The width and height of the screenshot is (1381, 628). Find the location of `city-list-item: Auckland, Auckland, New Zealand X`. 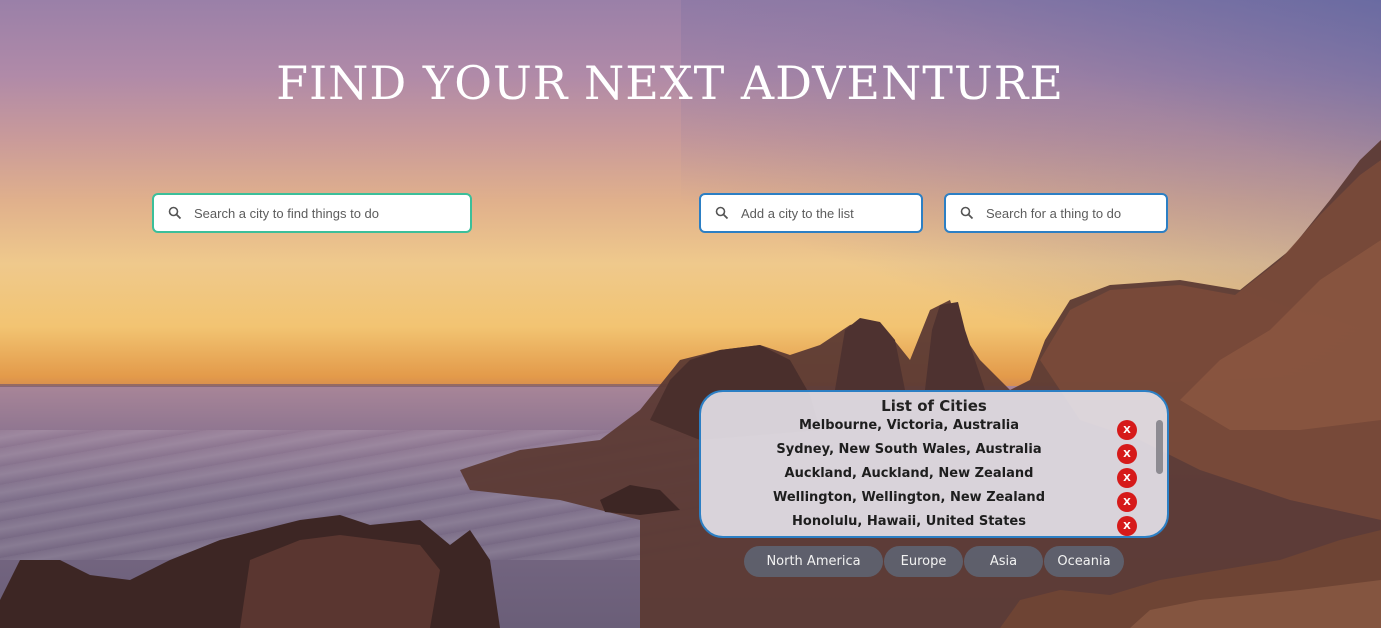

city-list-item: Auckland, Auckland, New Zealand X is located at coordinates (919, 477).